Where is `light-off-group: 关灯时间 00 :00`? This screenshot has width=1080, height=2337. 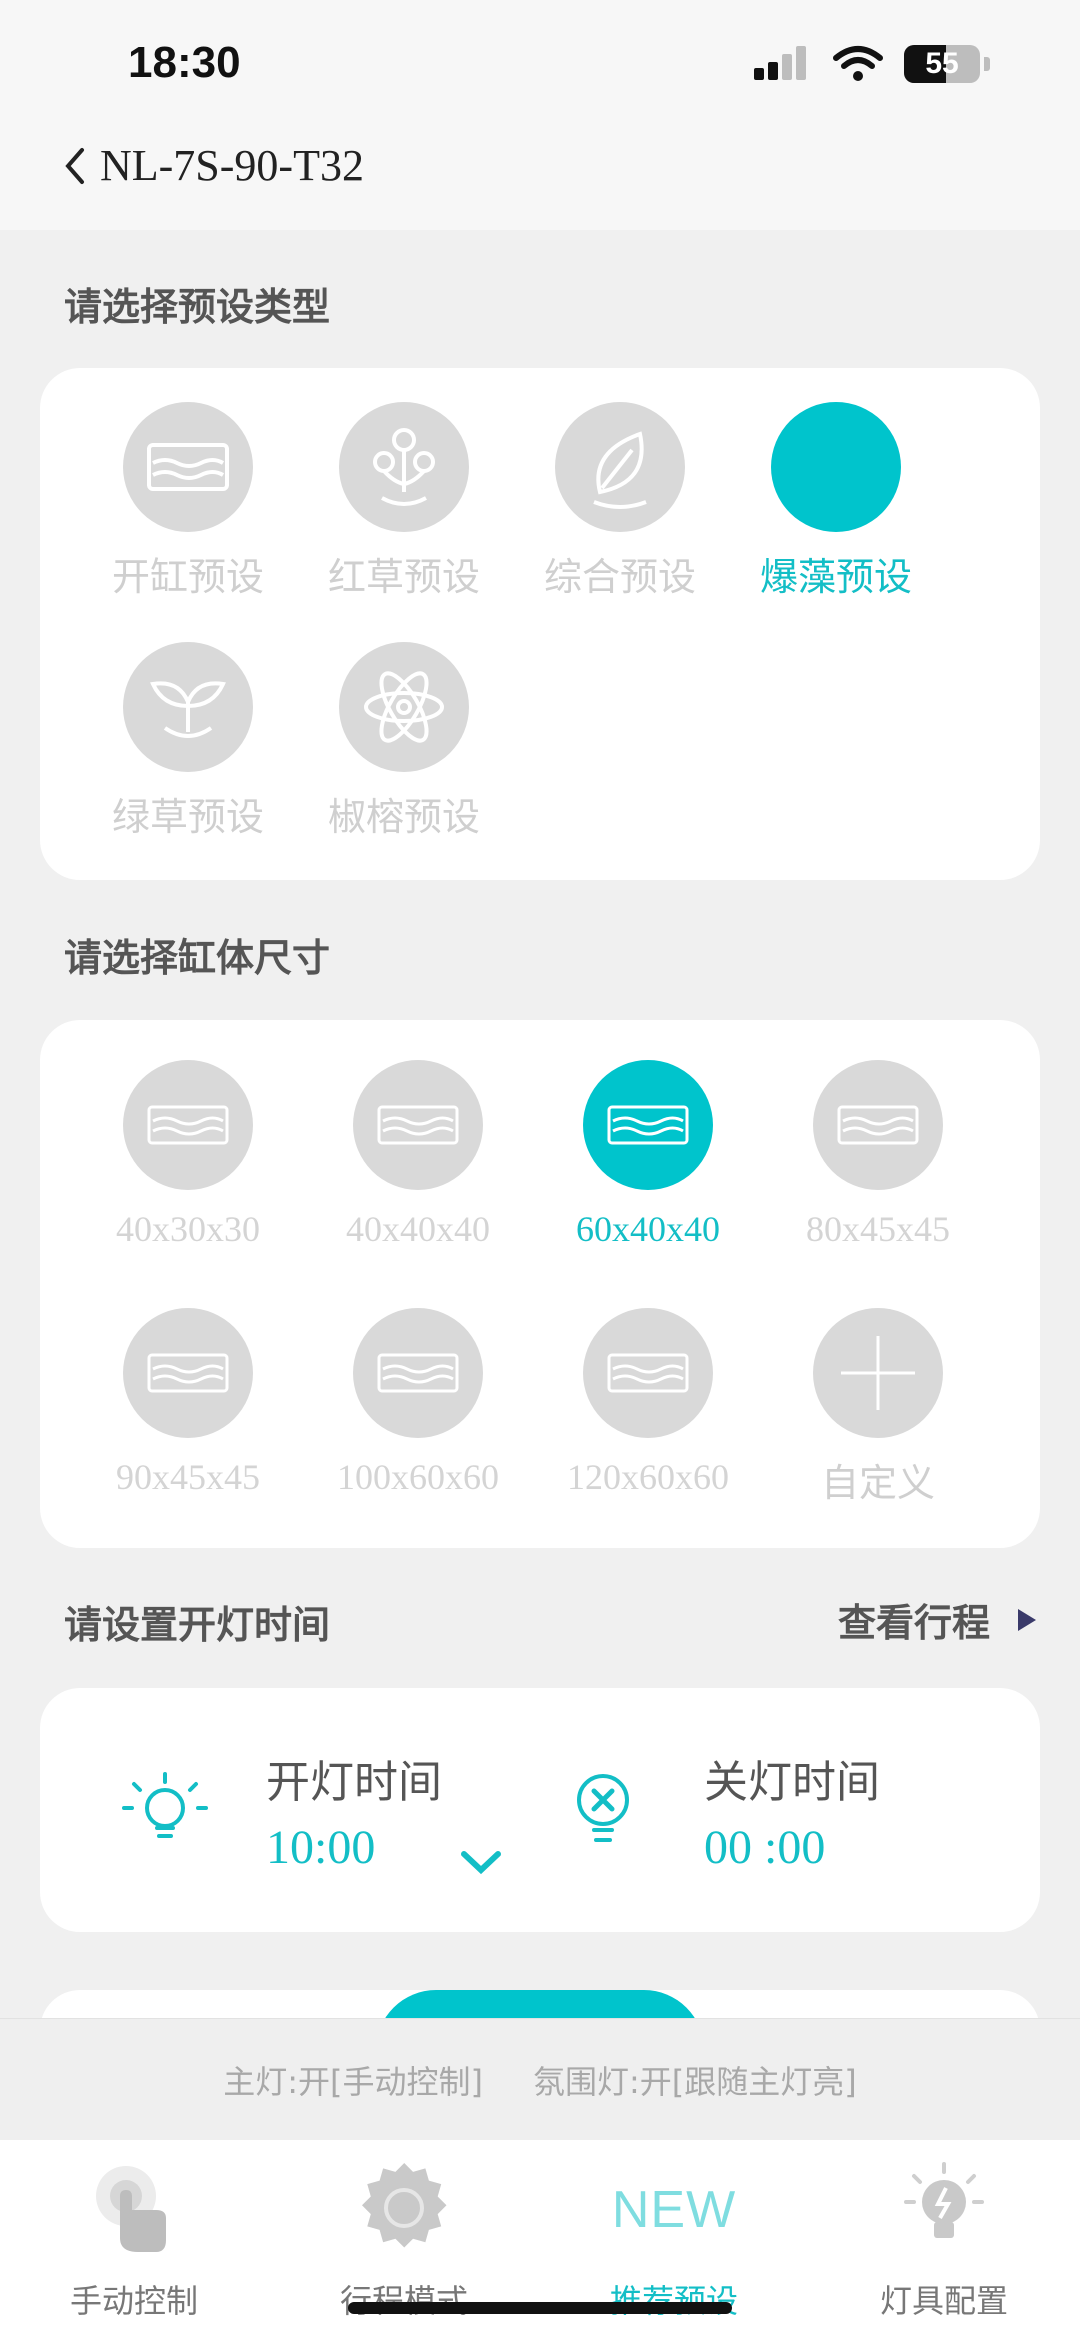 light-off-group: 关灯时间 00 :00 is located at coordinates (792, 1810).